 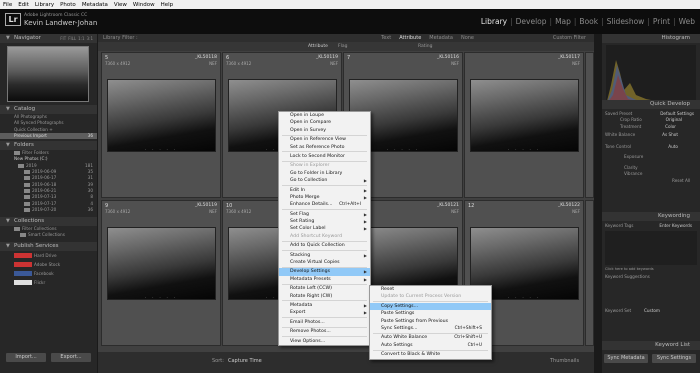 What do you see at coordinates (48, 282) in the screenshot?
I see `publish-item: Flickr` at bounding box center [48, 282].